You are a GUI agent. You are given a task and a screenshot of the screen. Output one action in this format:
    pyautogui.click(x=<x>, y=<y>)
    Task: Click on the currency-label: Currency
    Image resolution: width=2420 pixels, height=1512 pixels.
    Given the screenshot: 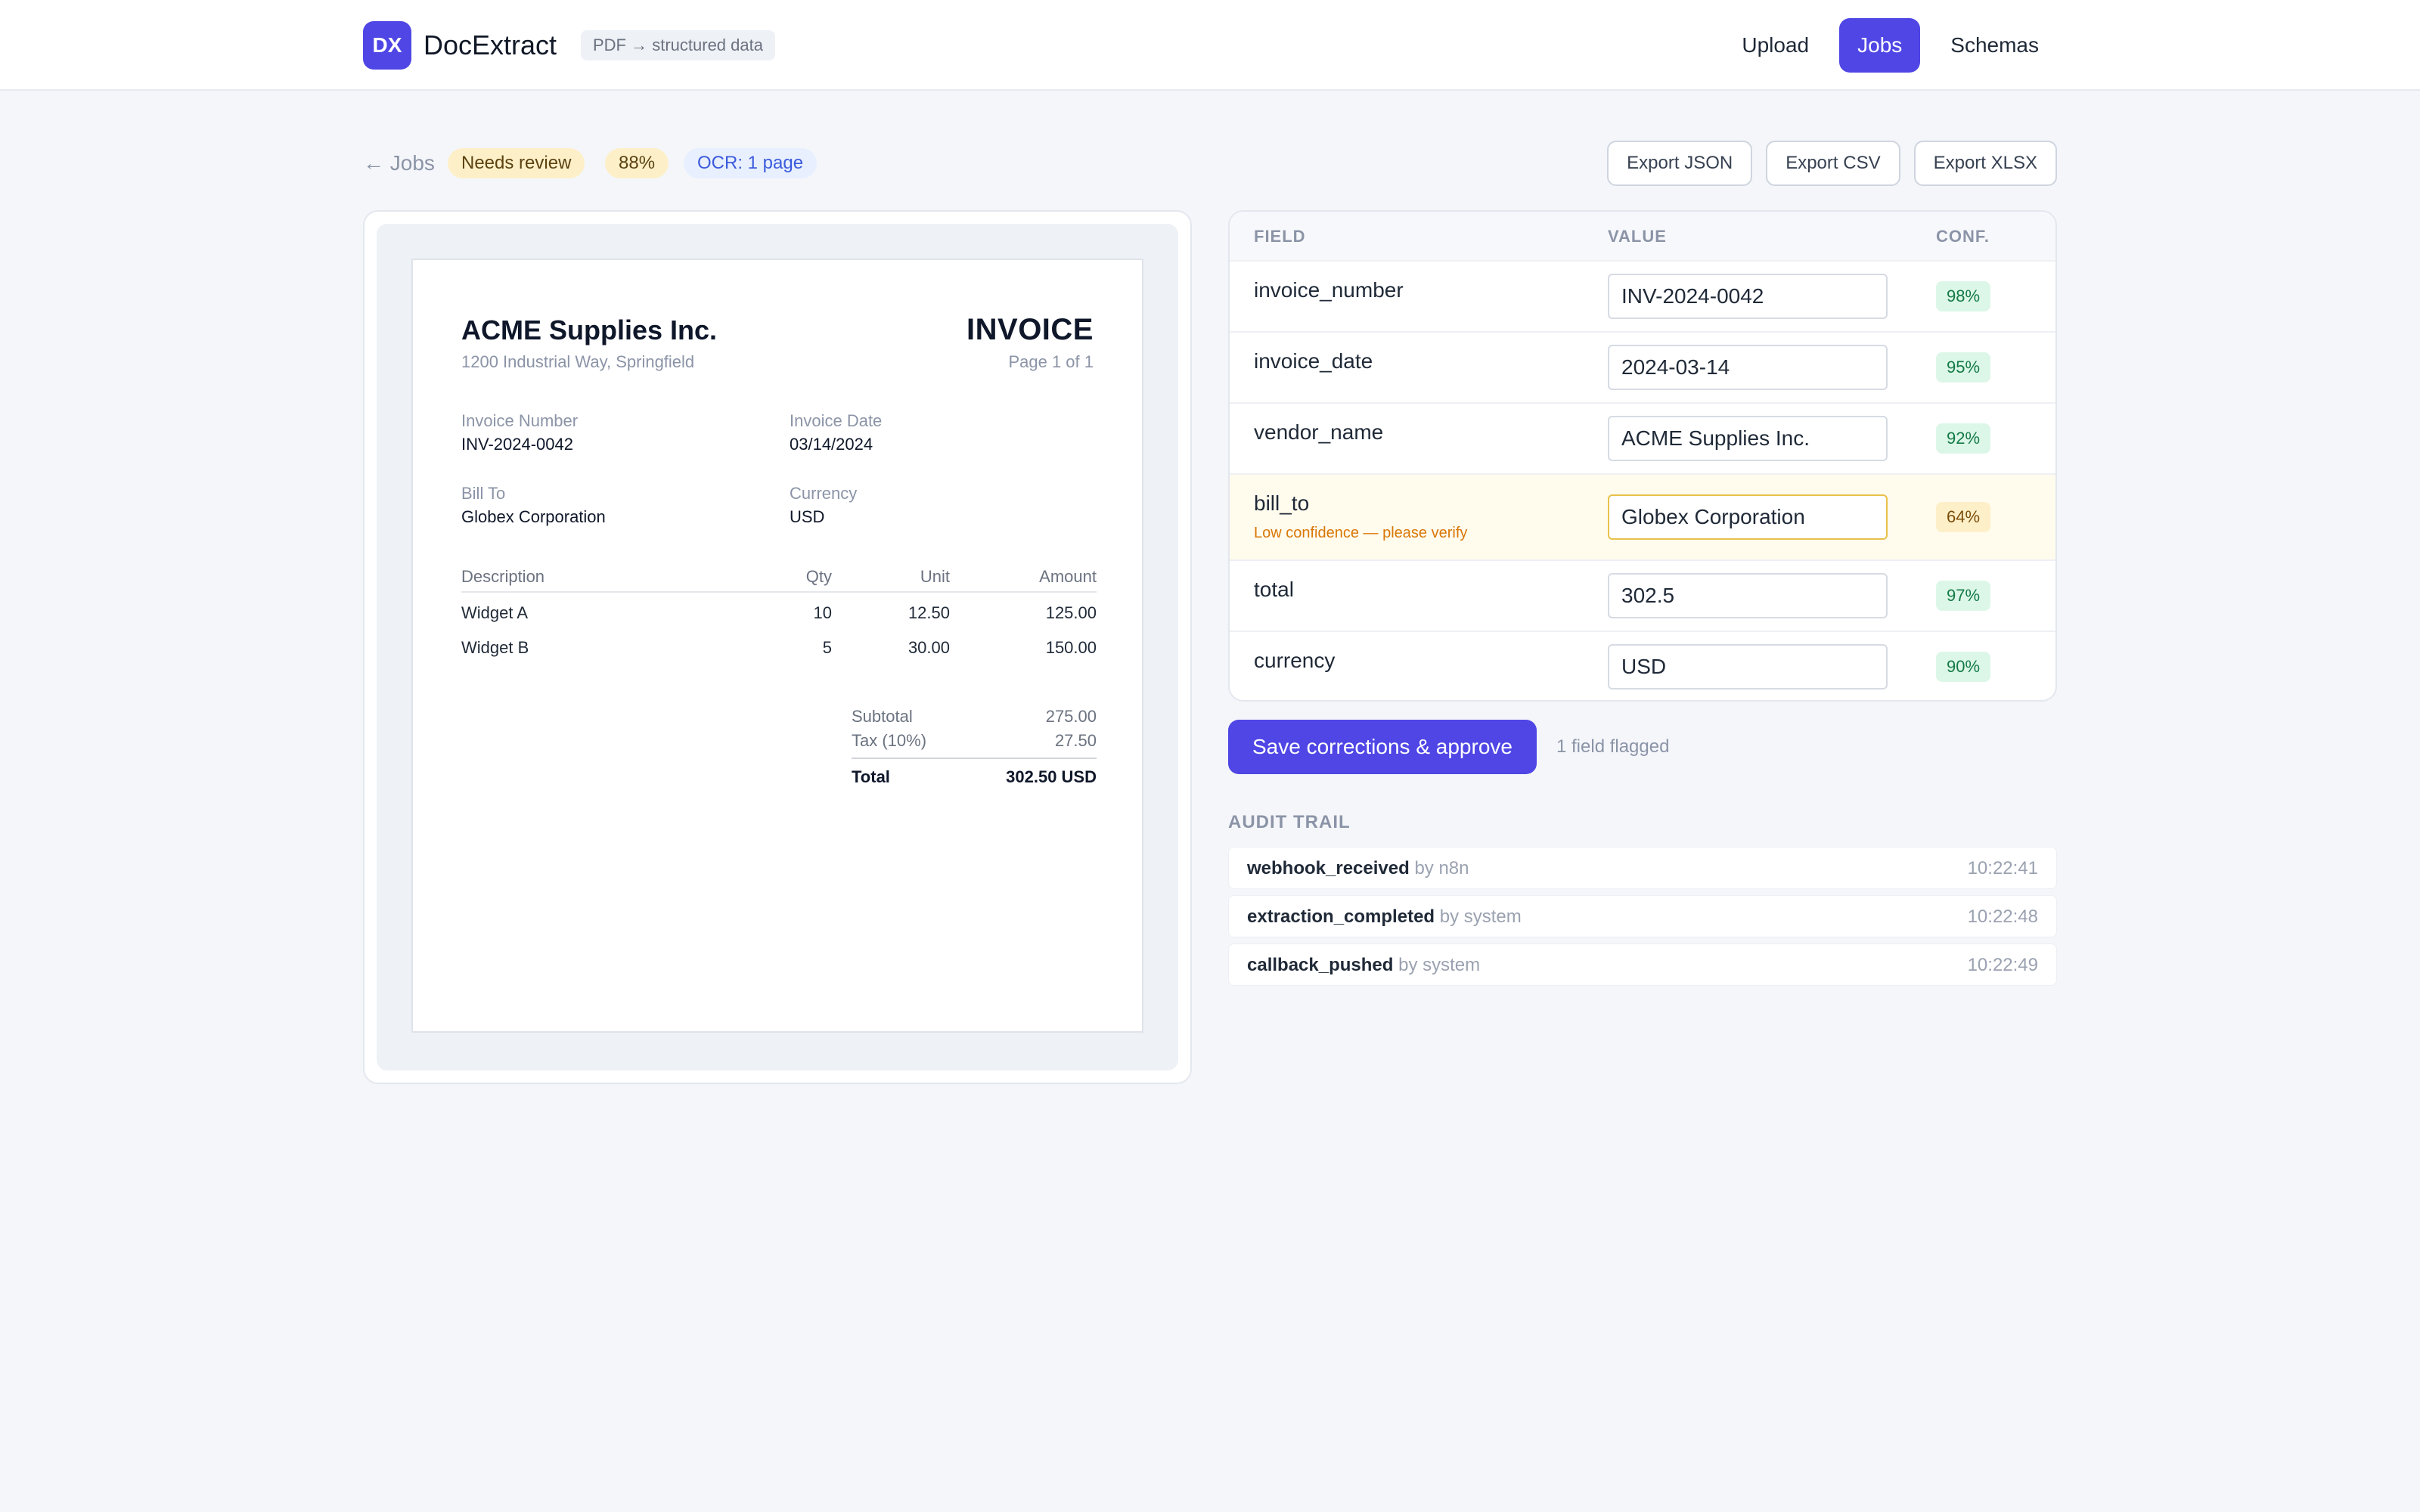 What is the action you would take?
    pyautogui.click(x=824, y=494)
    